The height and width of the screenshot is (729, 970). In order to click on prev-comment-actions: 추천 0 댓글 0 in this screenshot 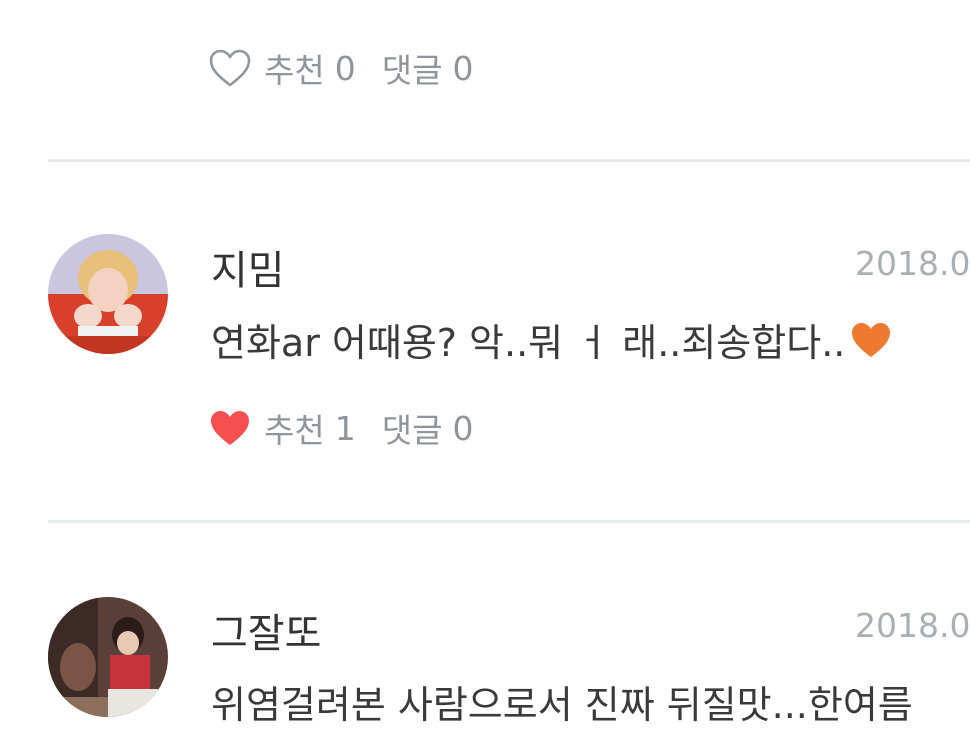, I will do `click(340, 68)`.